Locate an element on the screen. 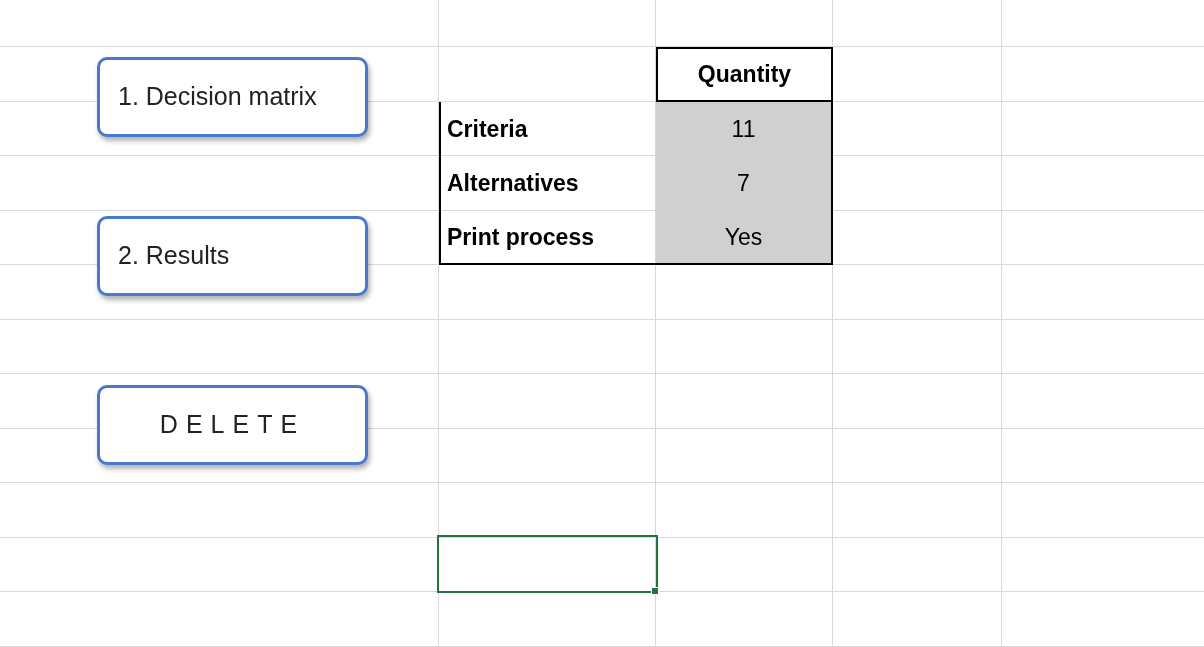  selected-cell is located at coordinates (547, 564).